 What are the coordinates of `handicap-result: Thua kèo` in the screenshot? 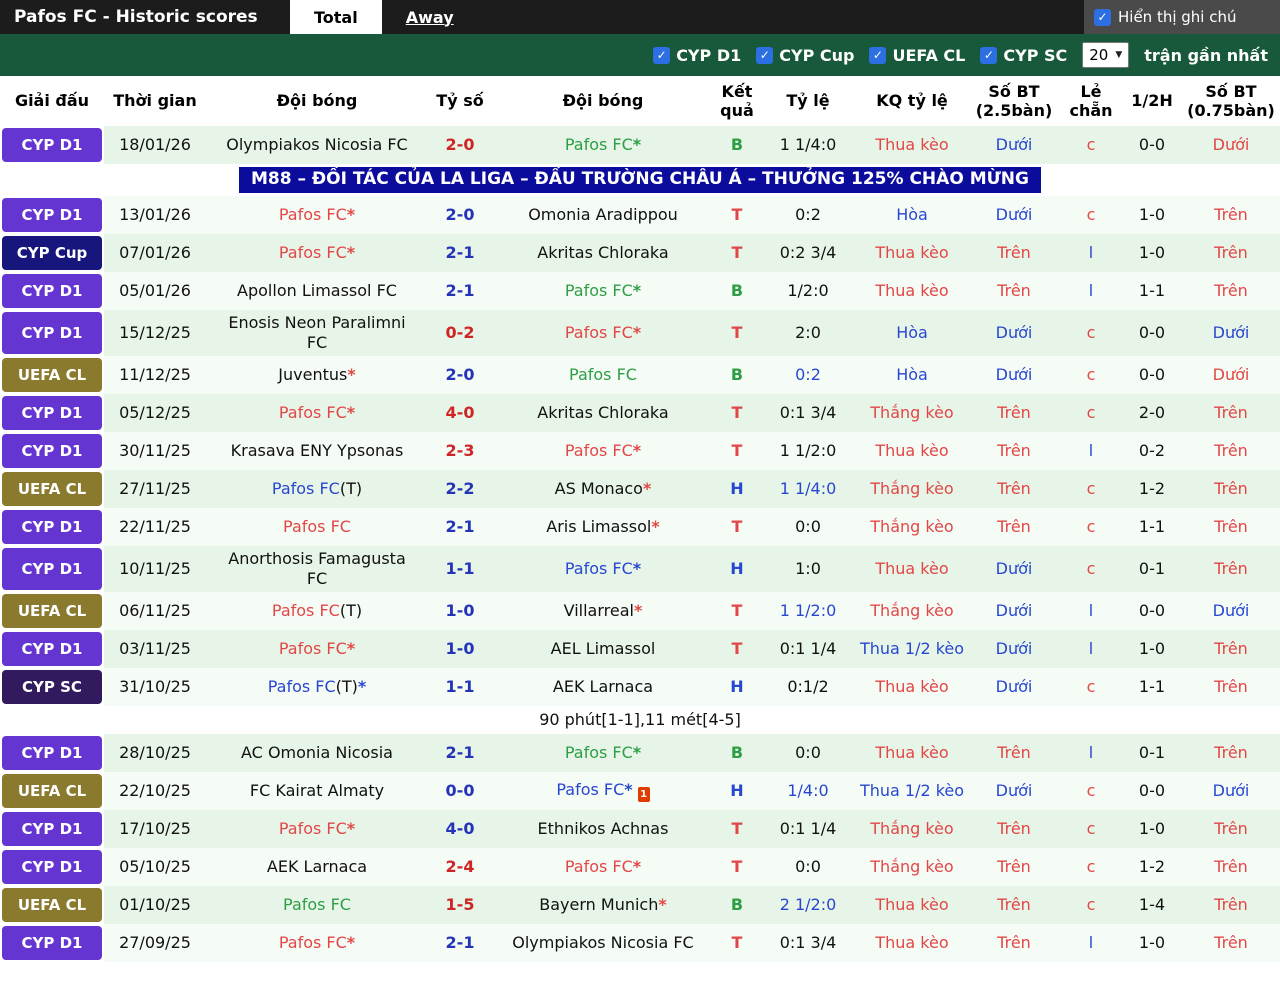 It's located at (912, 252).